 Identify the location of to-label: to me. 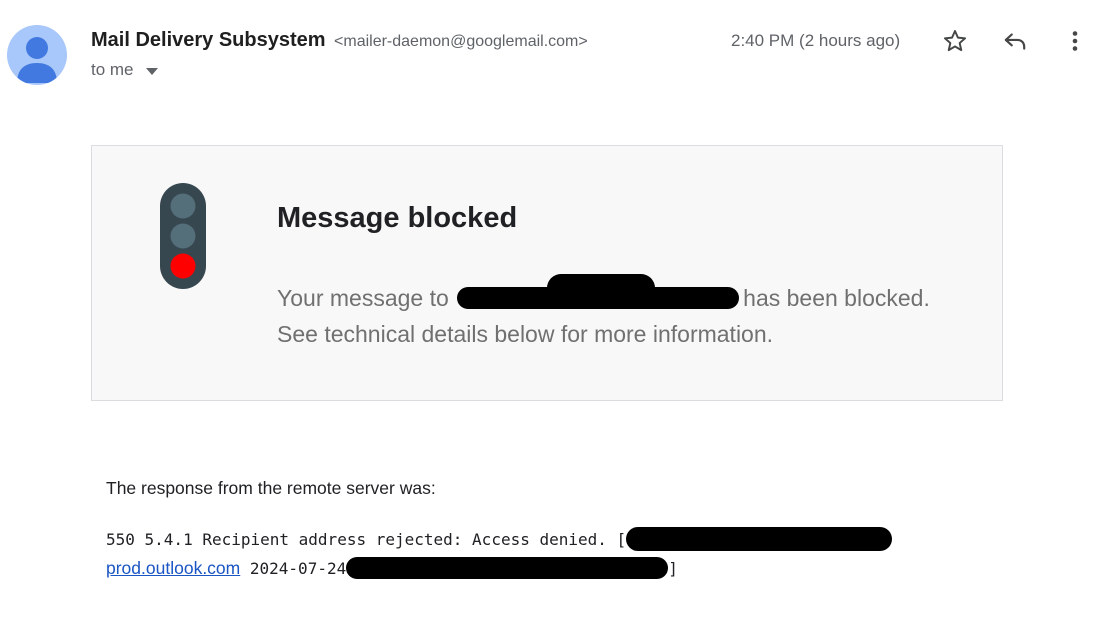
(112, 69).